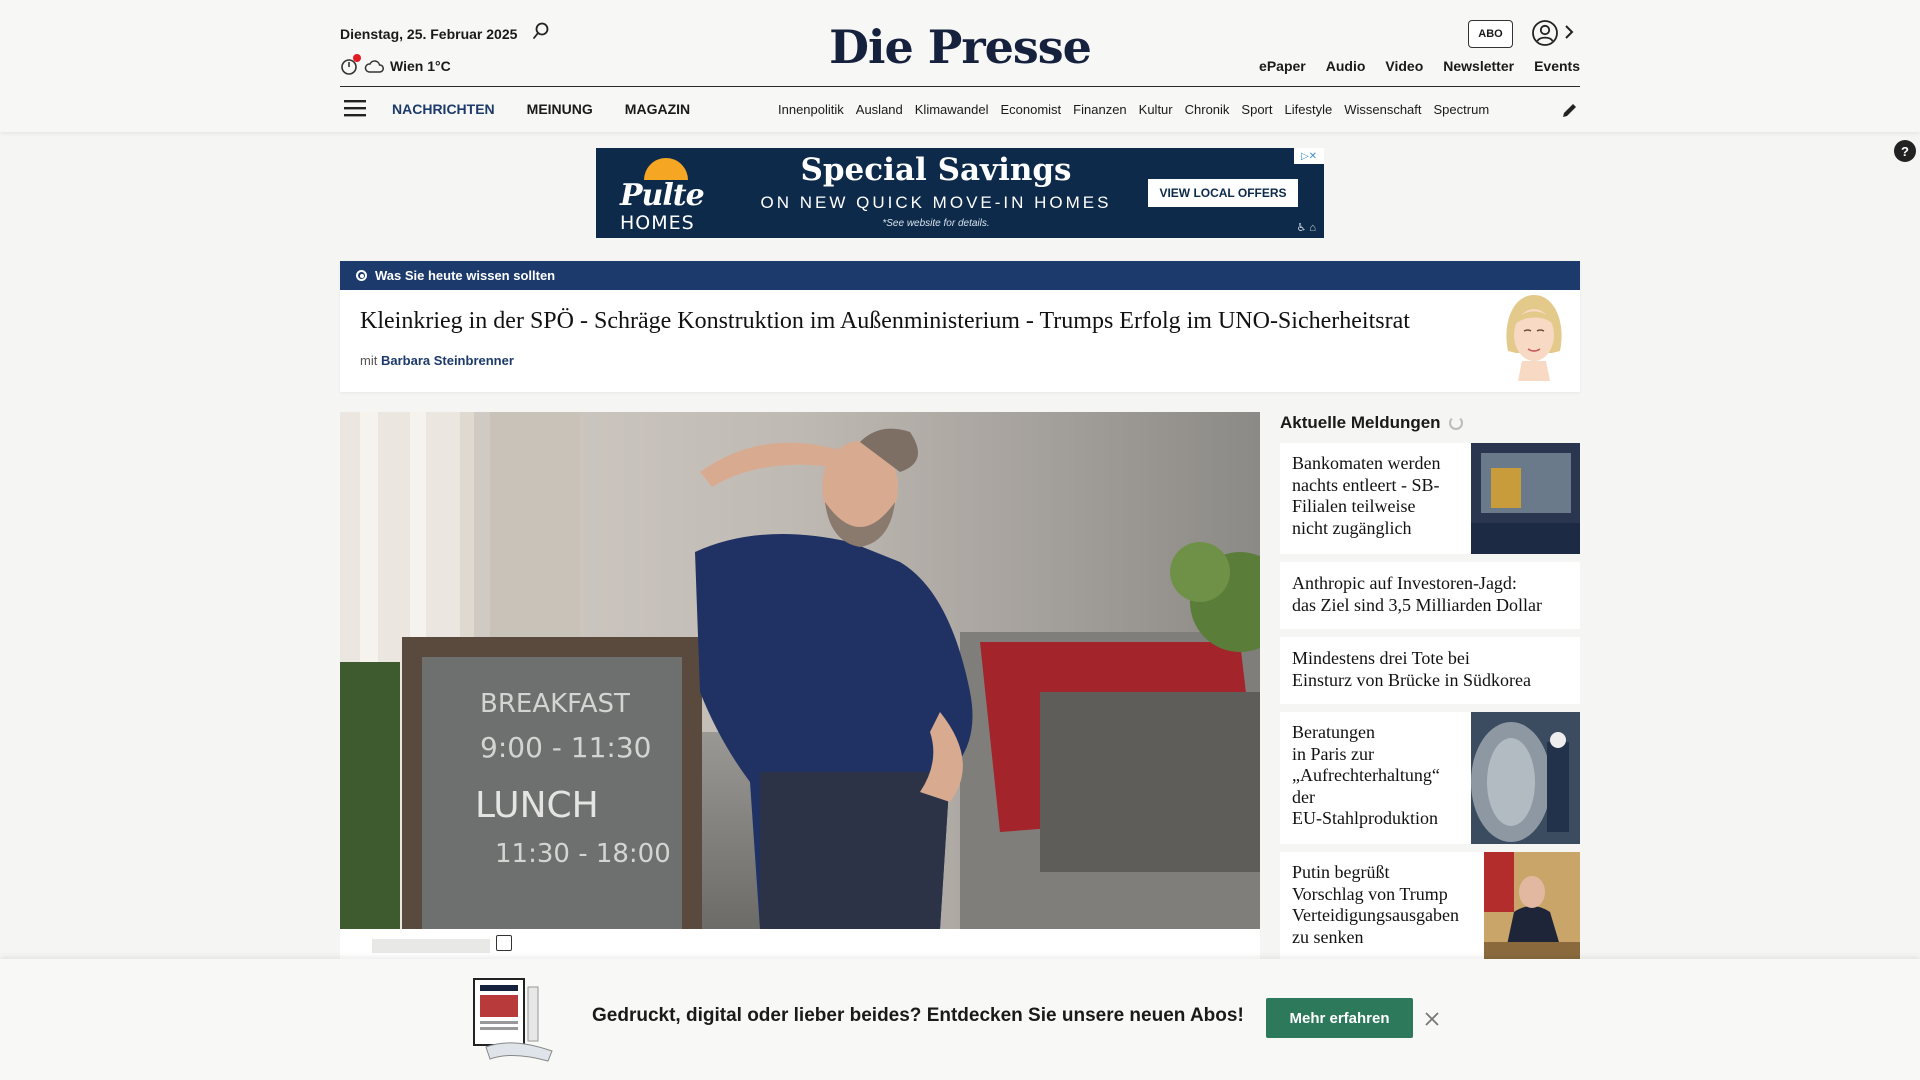 This screenshot has width=1920, height=1080. I want to click on user-account-icon, so click(1545, 33).